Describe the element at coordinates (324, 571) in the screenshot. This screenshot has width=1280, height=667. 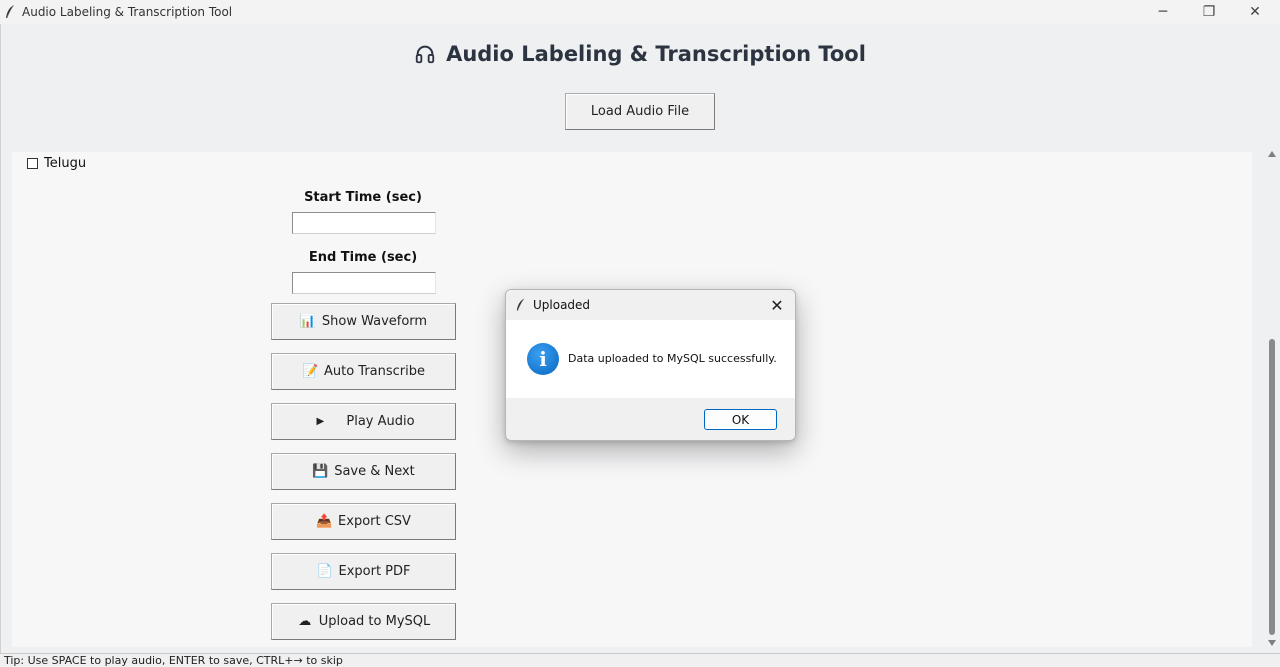
I see `document-icon: 📄` at that location.